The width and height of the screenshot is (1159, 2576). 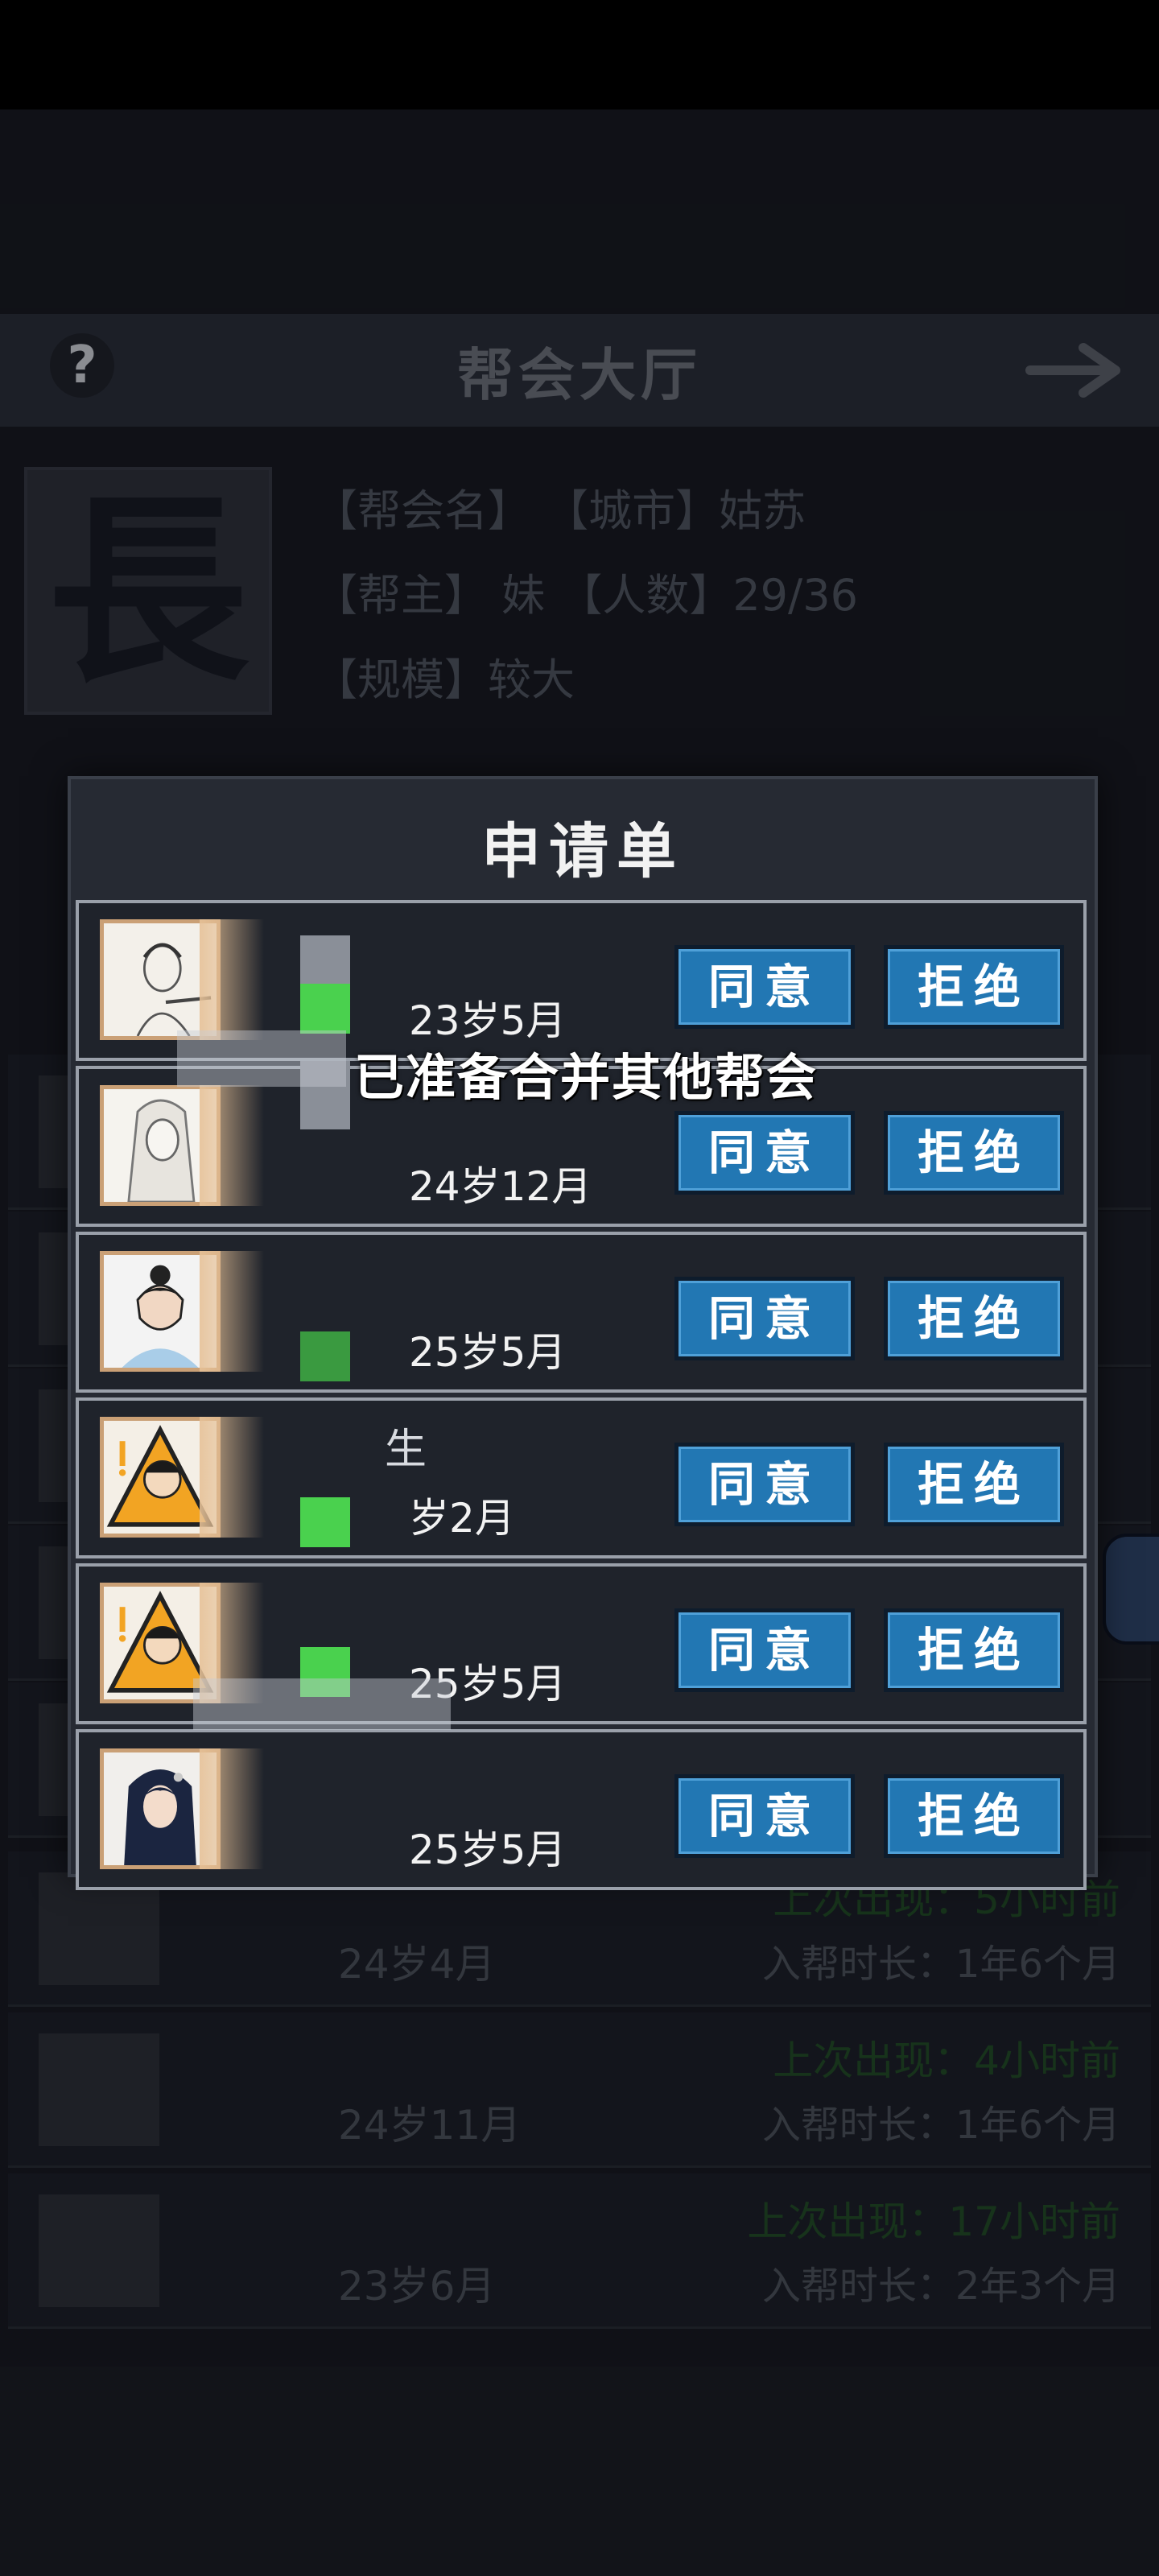 I want to click on dialog-title: 申请单, so click(x=582, y=851).